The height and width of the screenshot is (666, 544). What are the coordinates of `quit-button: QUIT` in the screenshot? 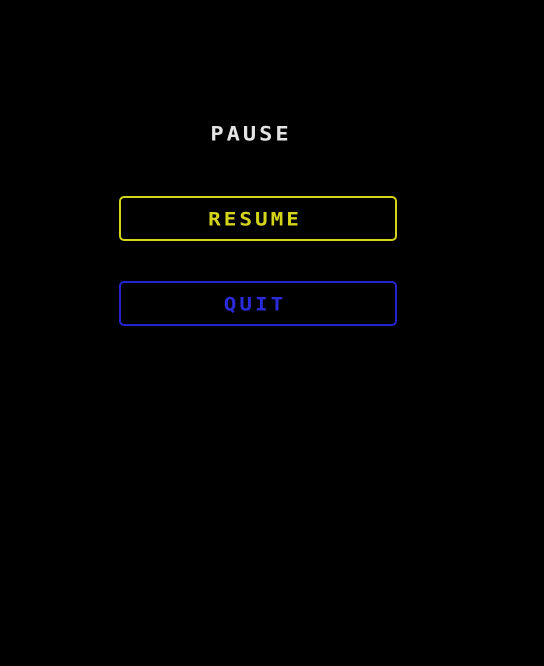 It's located at (258, 303).